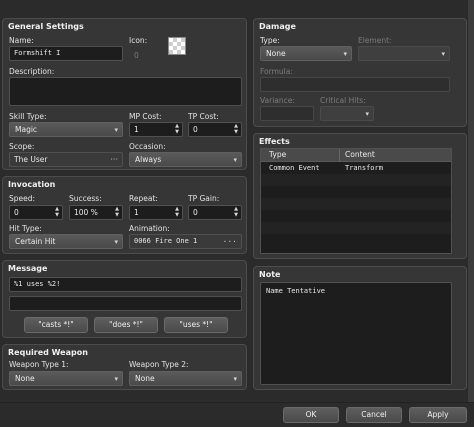  I want to click on invocation-title: Invocation, so click(32, 184).